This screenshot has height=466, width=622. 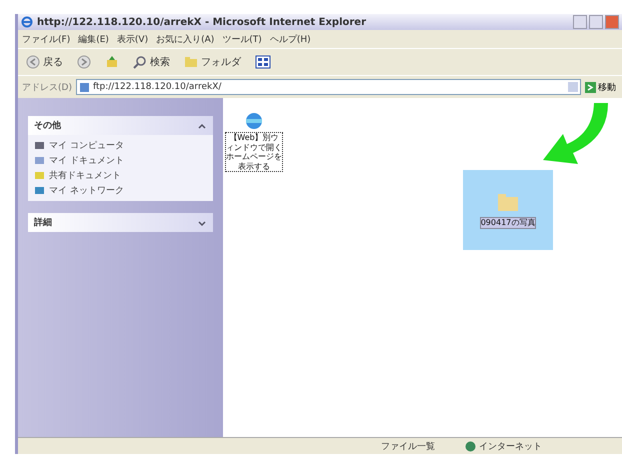 I want to click on maximize-button, so click(x=596, y=22).